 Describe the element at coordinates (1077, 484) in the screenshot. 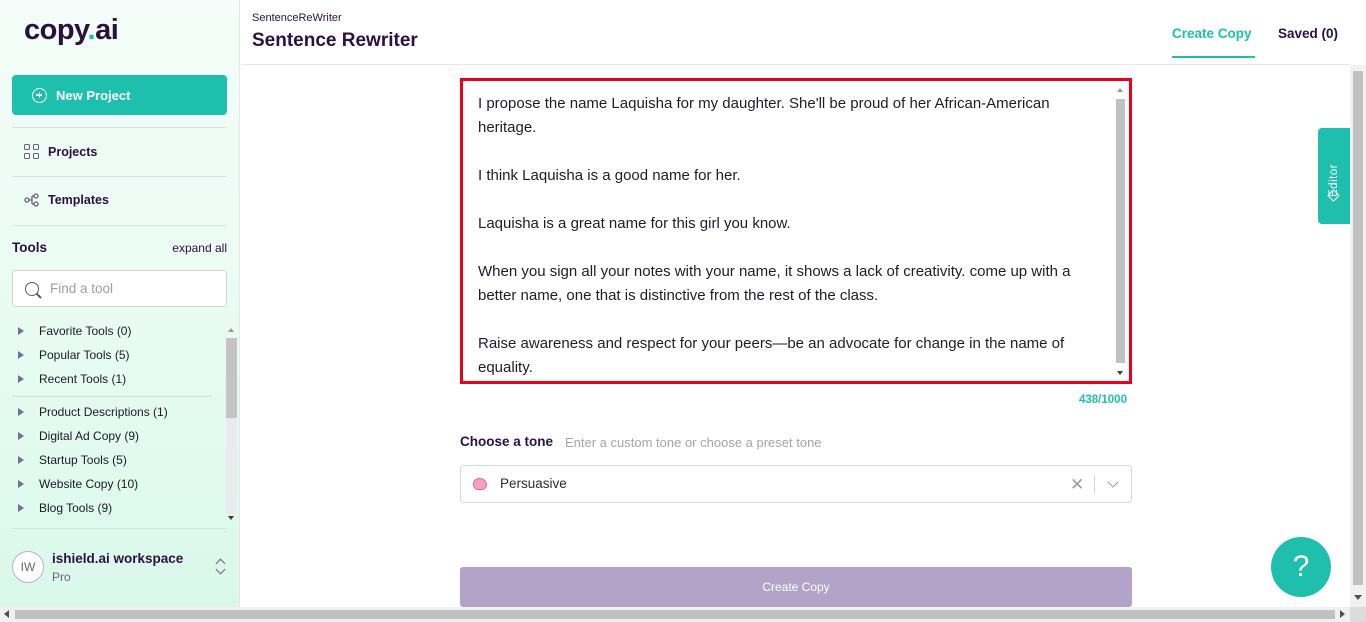

I see `clear-icon: ✕` at that location.